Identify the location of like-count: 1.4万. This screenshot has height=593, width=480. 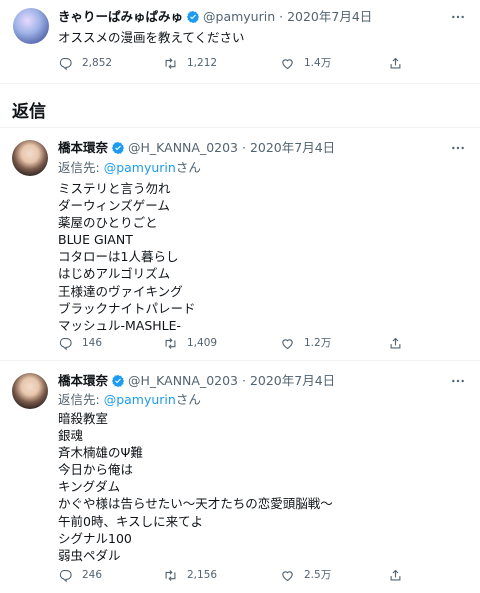
(318, 63).